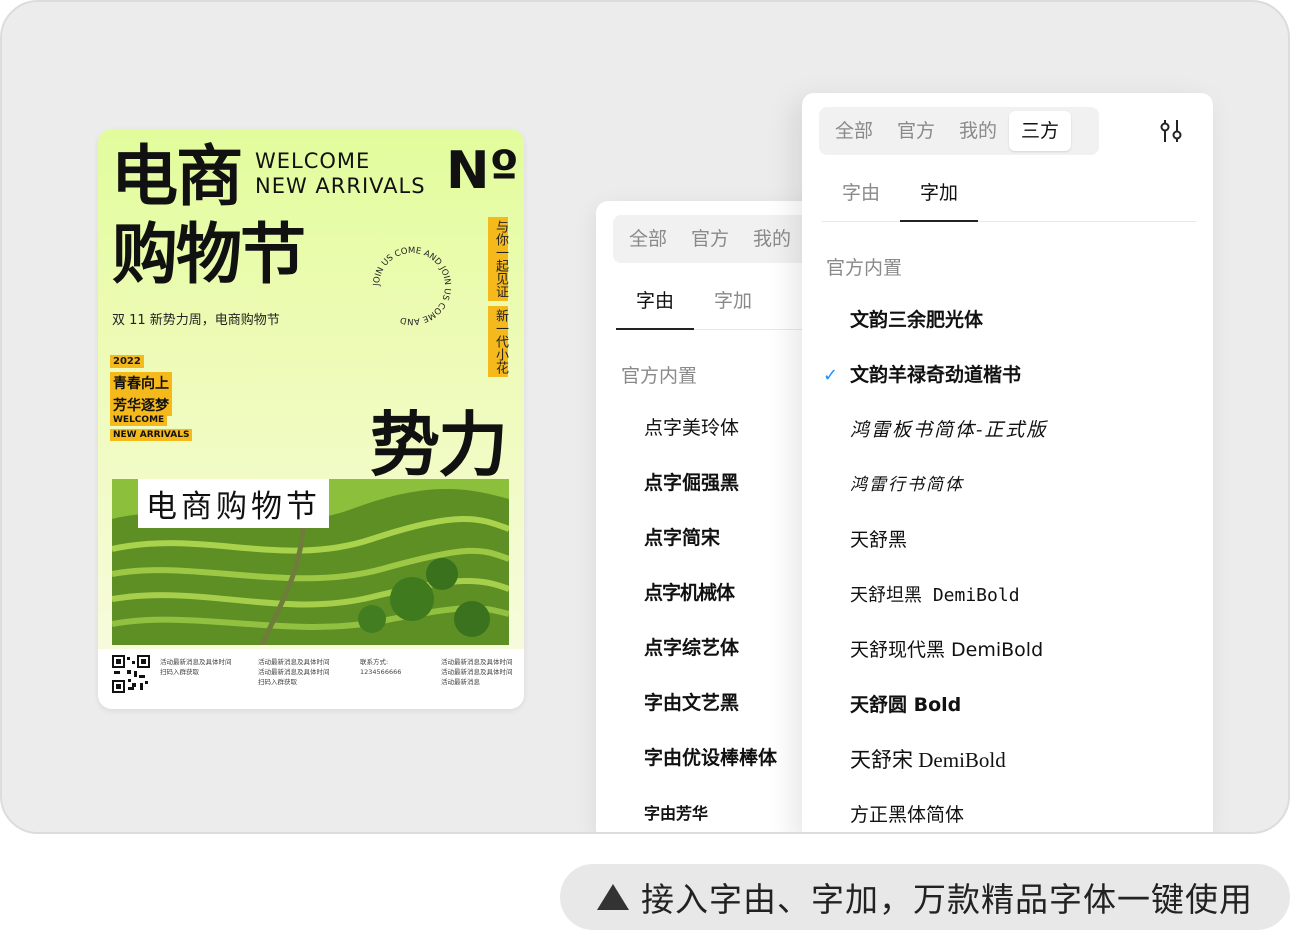 This screenshot has height=930, width=1290. I want to click on provider-tabs-front: 字由 字加, so click(1009, 197).